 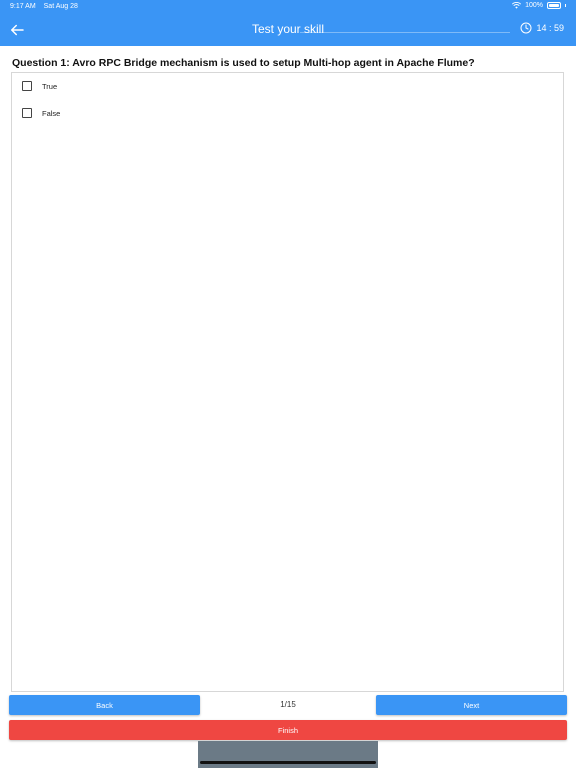 I want to click on status-right: 100%, so click(x=539, y=5).